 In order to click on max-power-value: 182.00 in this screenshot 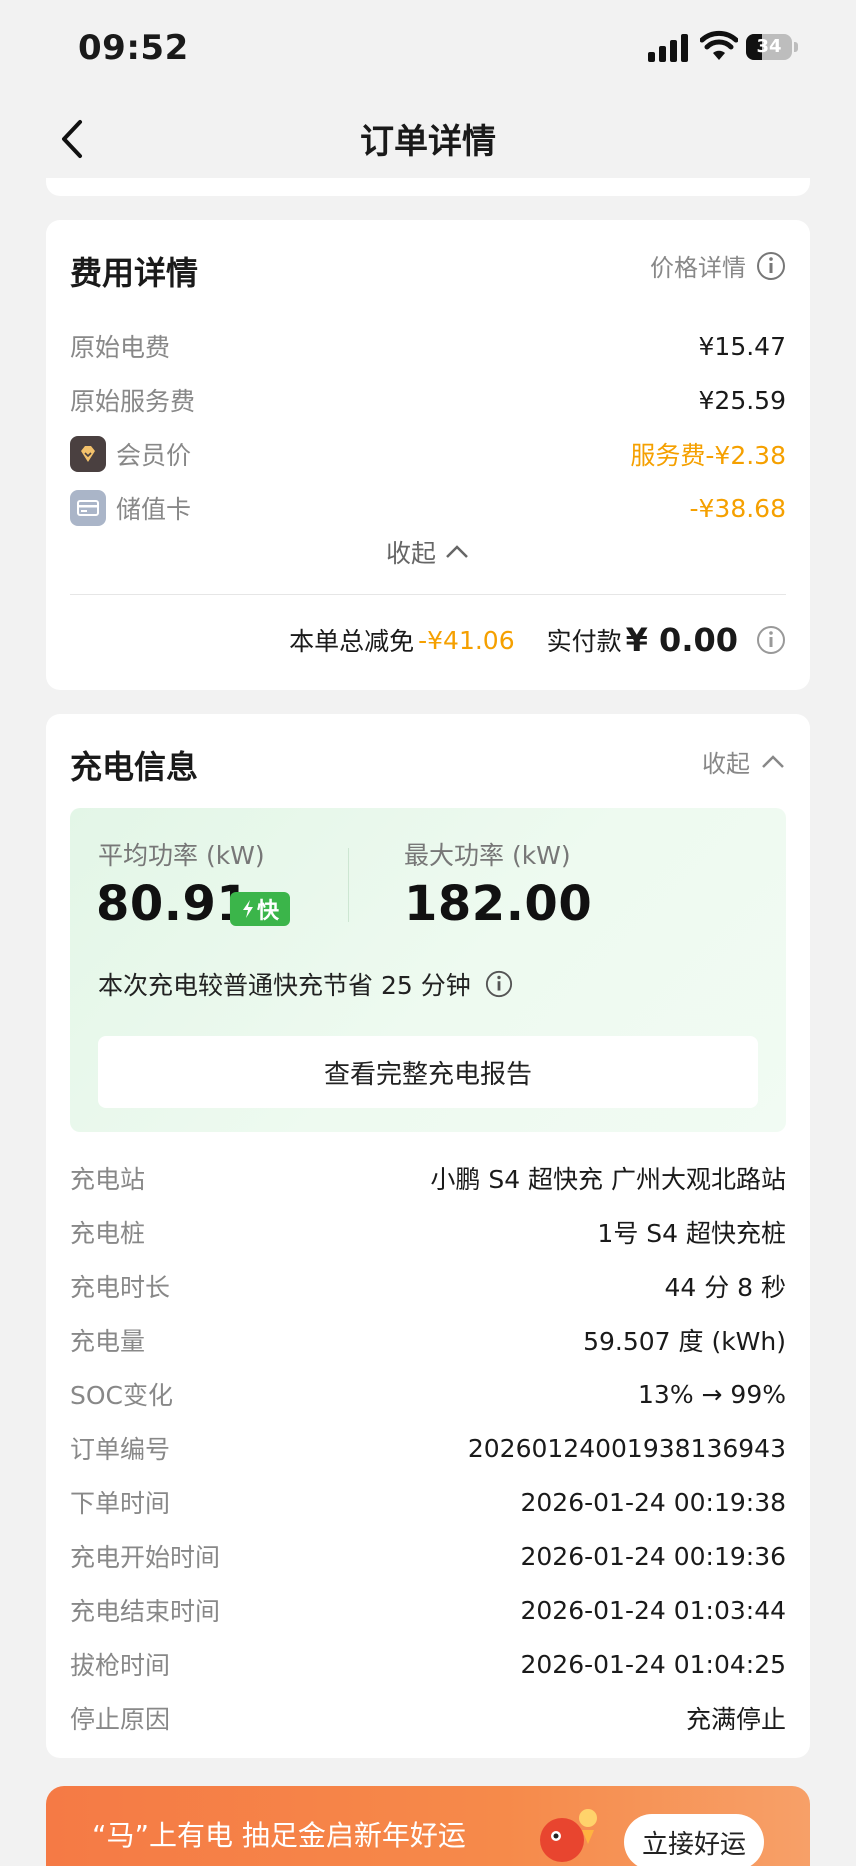, I will do `click(498, 904)`.